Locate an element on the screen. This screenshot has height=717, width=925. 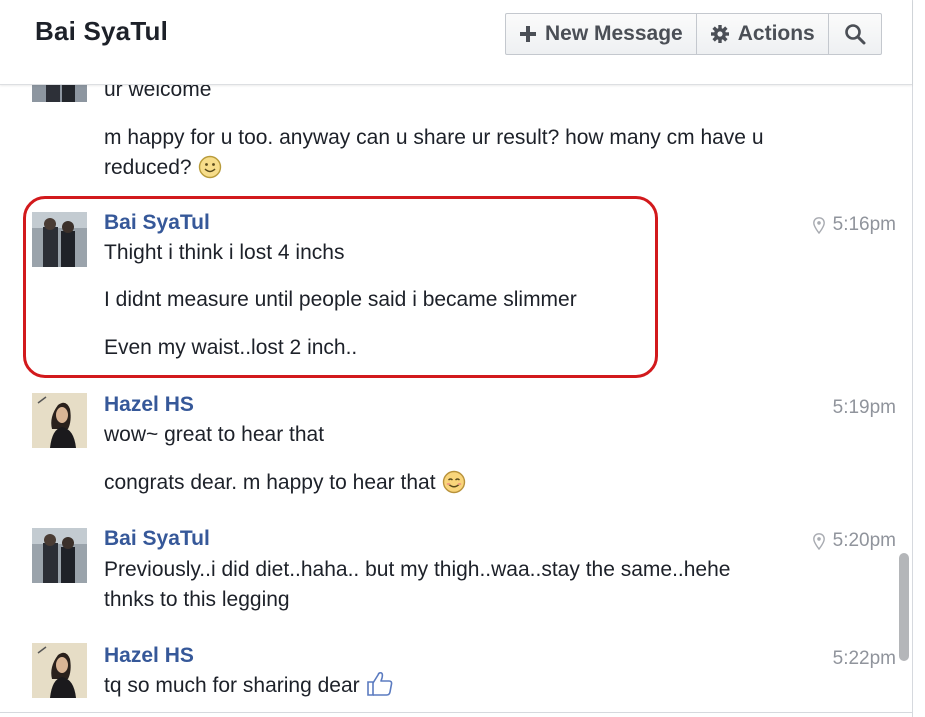
search-icon is located at coordinates (855, 34).